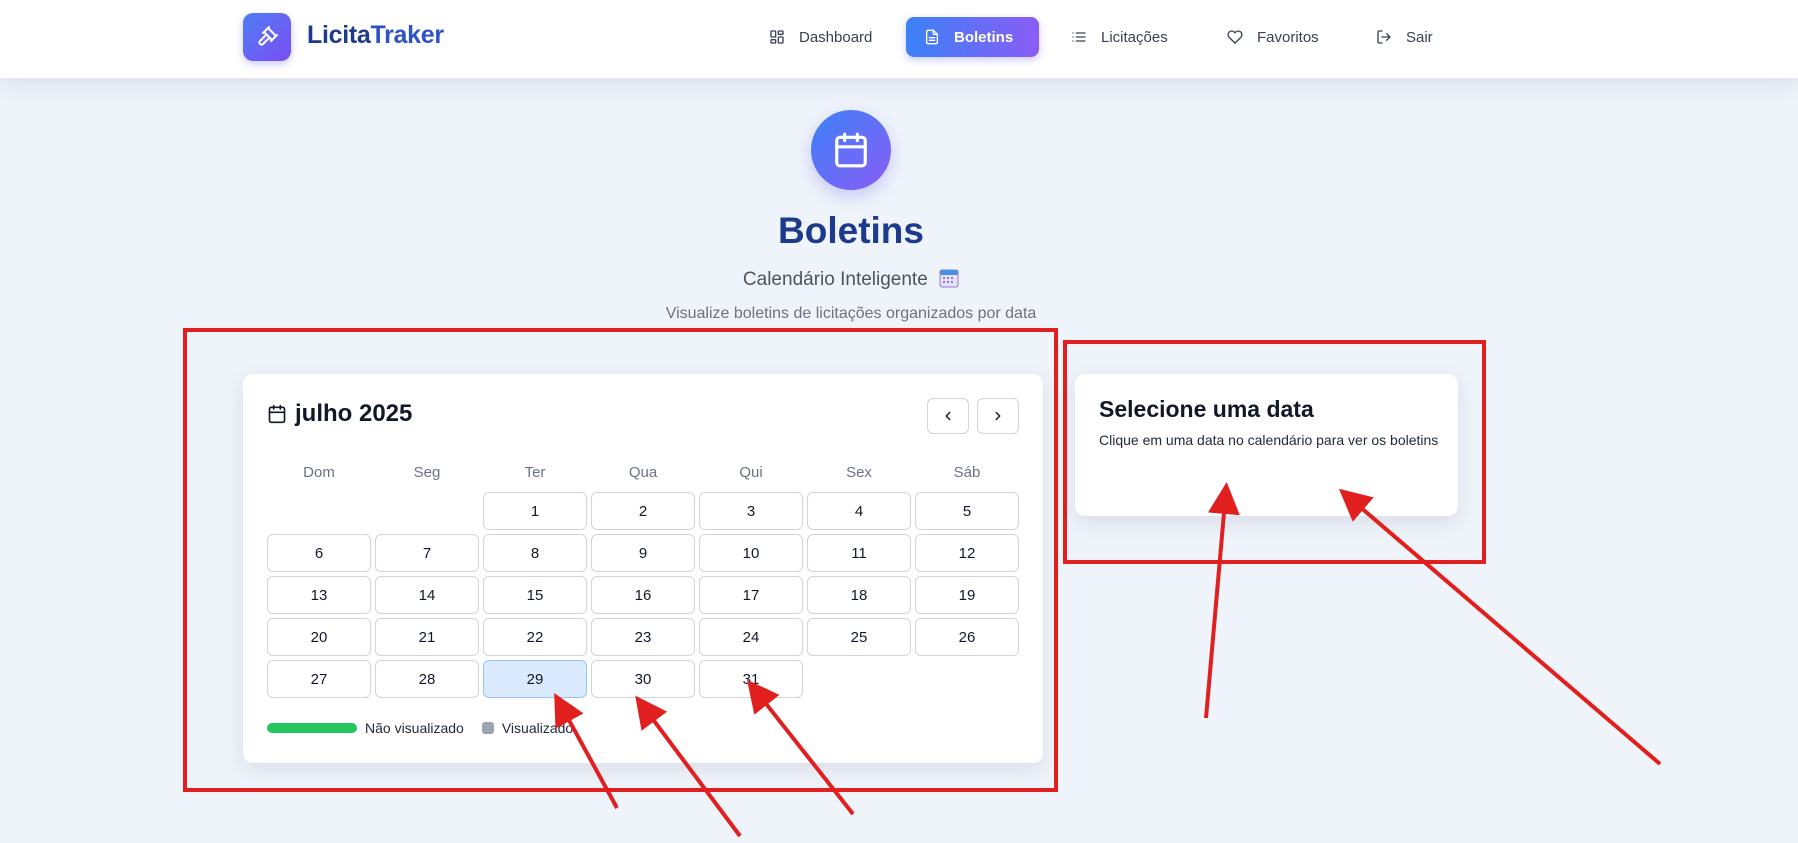  Describe the element at coordinates (751, 637) in the screenshot. I see `day-cell: 24` at that location.